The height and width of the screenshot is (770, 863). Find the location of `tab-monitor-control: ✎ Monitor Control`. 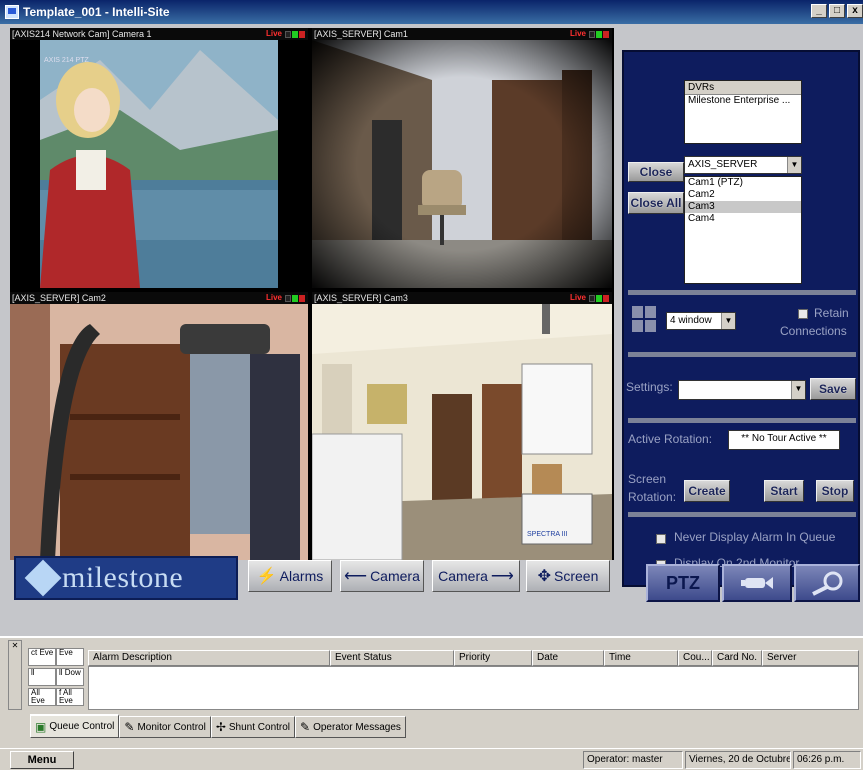

tab-monitor-control: ✎ Monitor Control is located at coordinates (165, 727).